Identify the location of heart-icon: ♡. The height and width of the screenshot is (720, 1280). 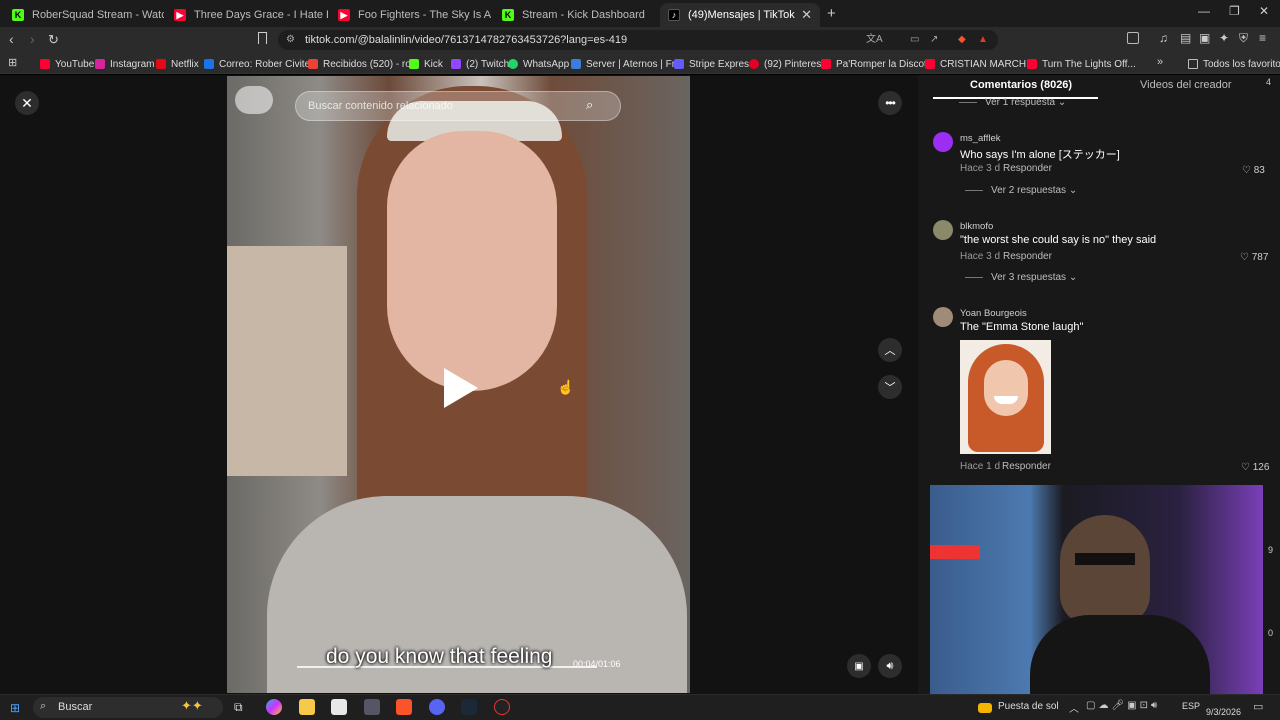
(1246, 170).